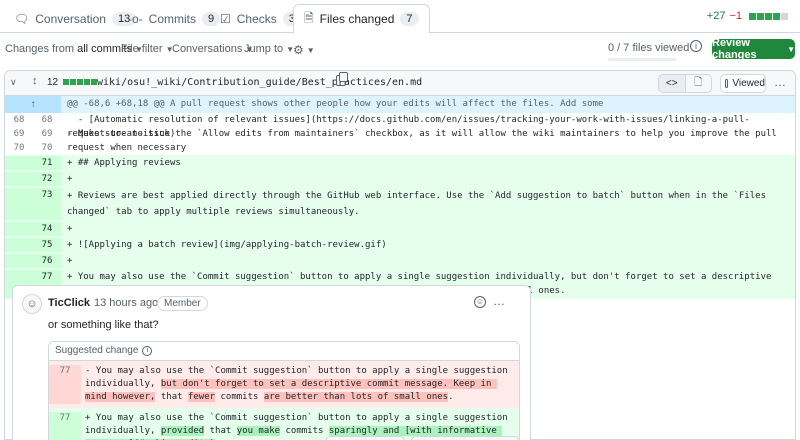 The height and width of the screenshot is (440, 800). What do you see at coordinates (124, 163) in the screenshot?
I see `line-text: + ## Applying reviews` at bounding box center [124, 163].